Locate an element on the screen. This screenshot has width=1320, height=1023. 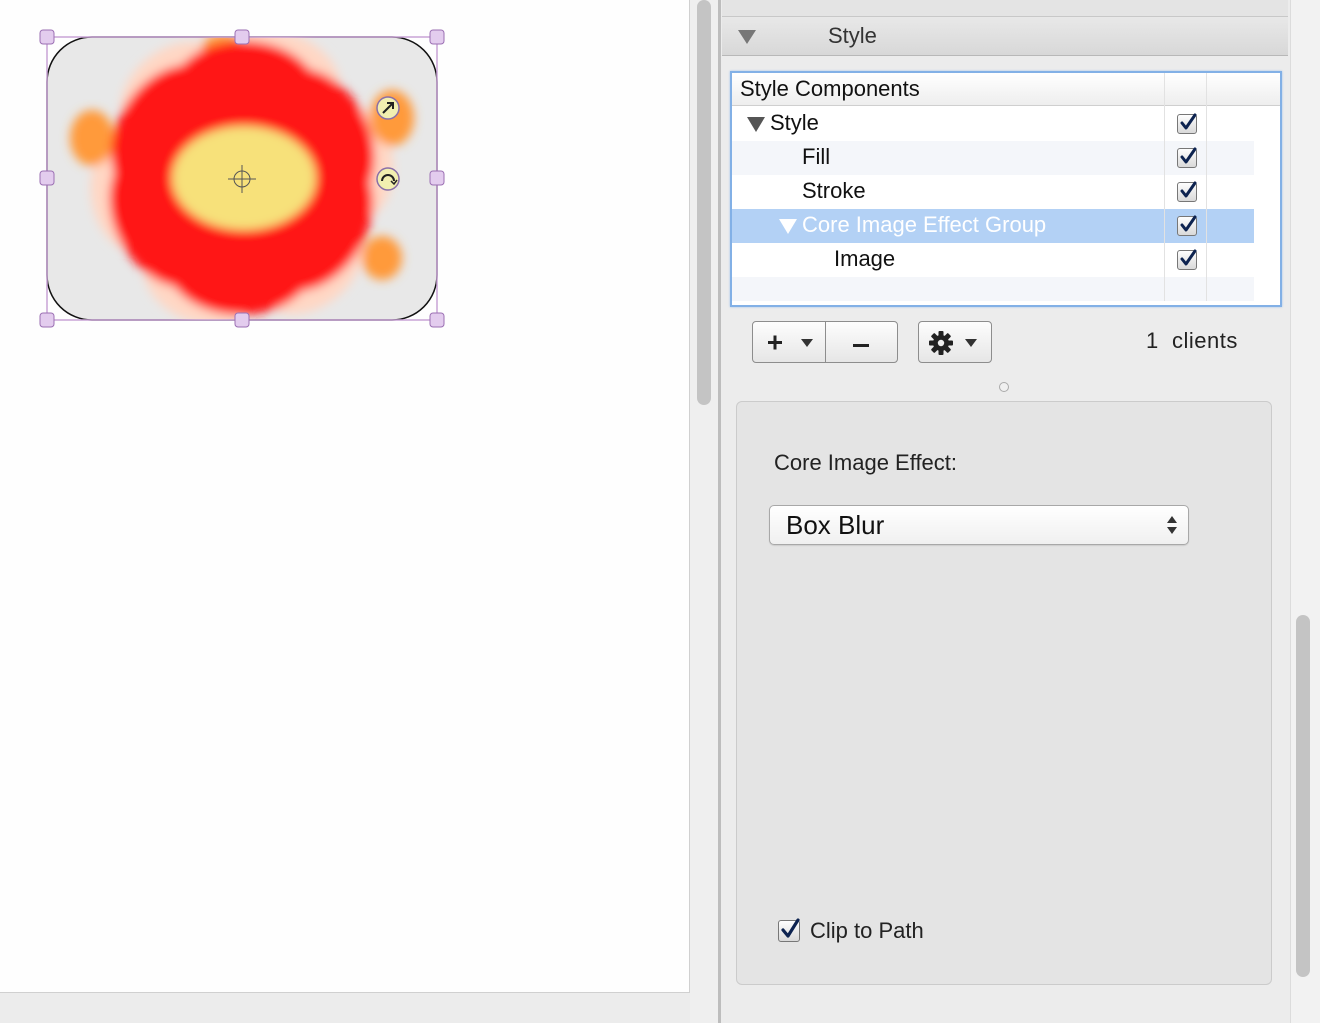
row-label: Image is located at coordinates (865, 258).